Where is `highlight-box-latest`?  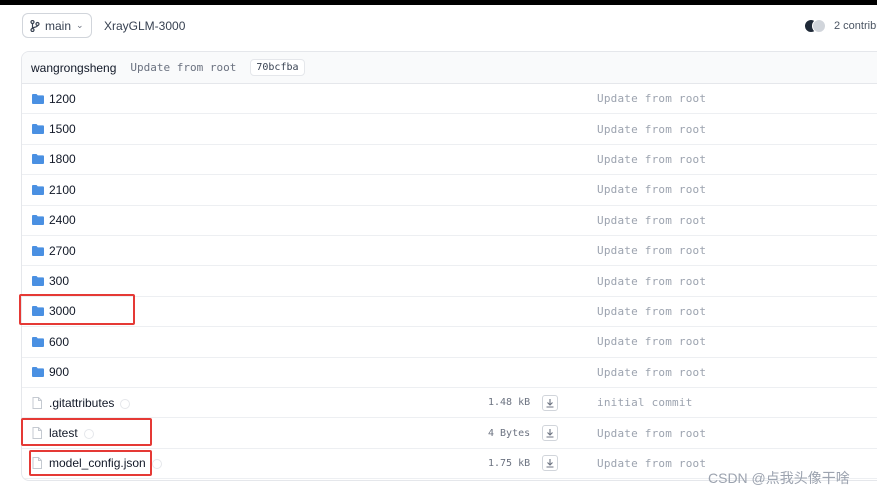
highlight-box-latest is located at coordinates (86, 432).